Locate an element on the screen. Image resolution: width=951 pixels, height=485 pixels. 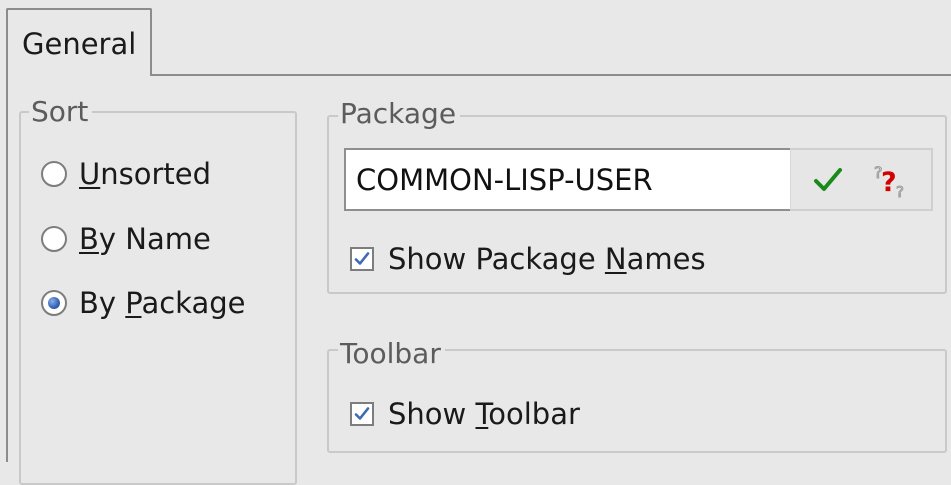
package-group-title: Package is located at coordinates (399, 114).